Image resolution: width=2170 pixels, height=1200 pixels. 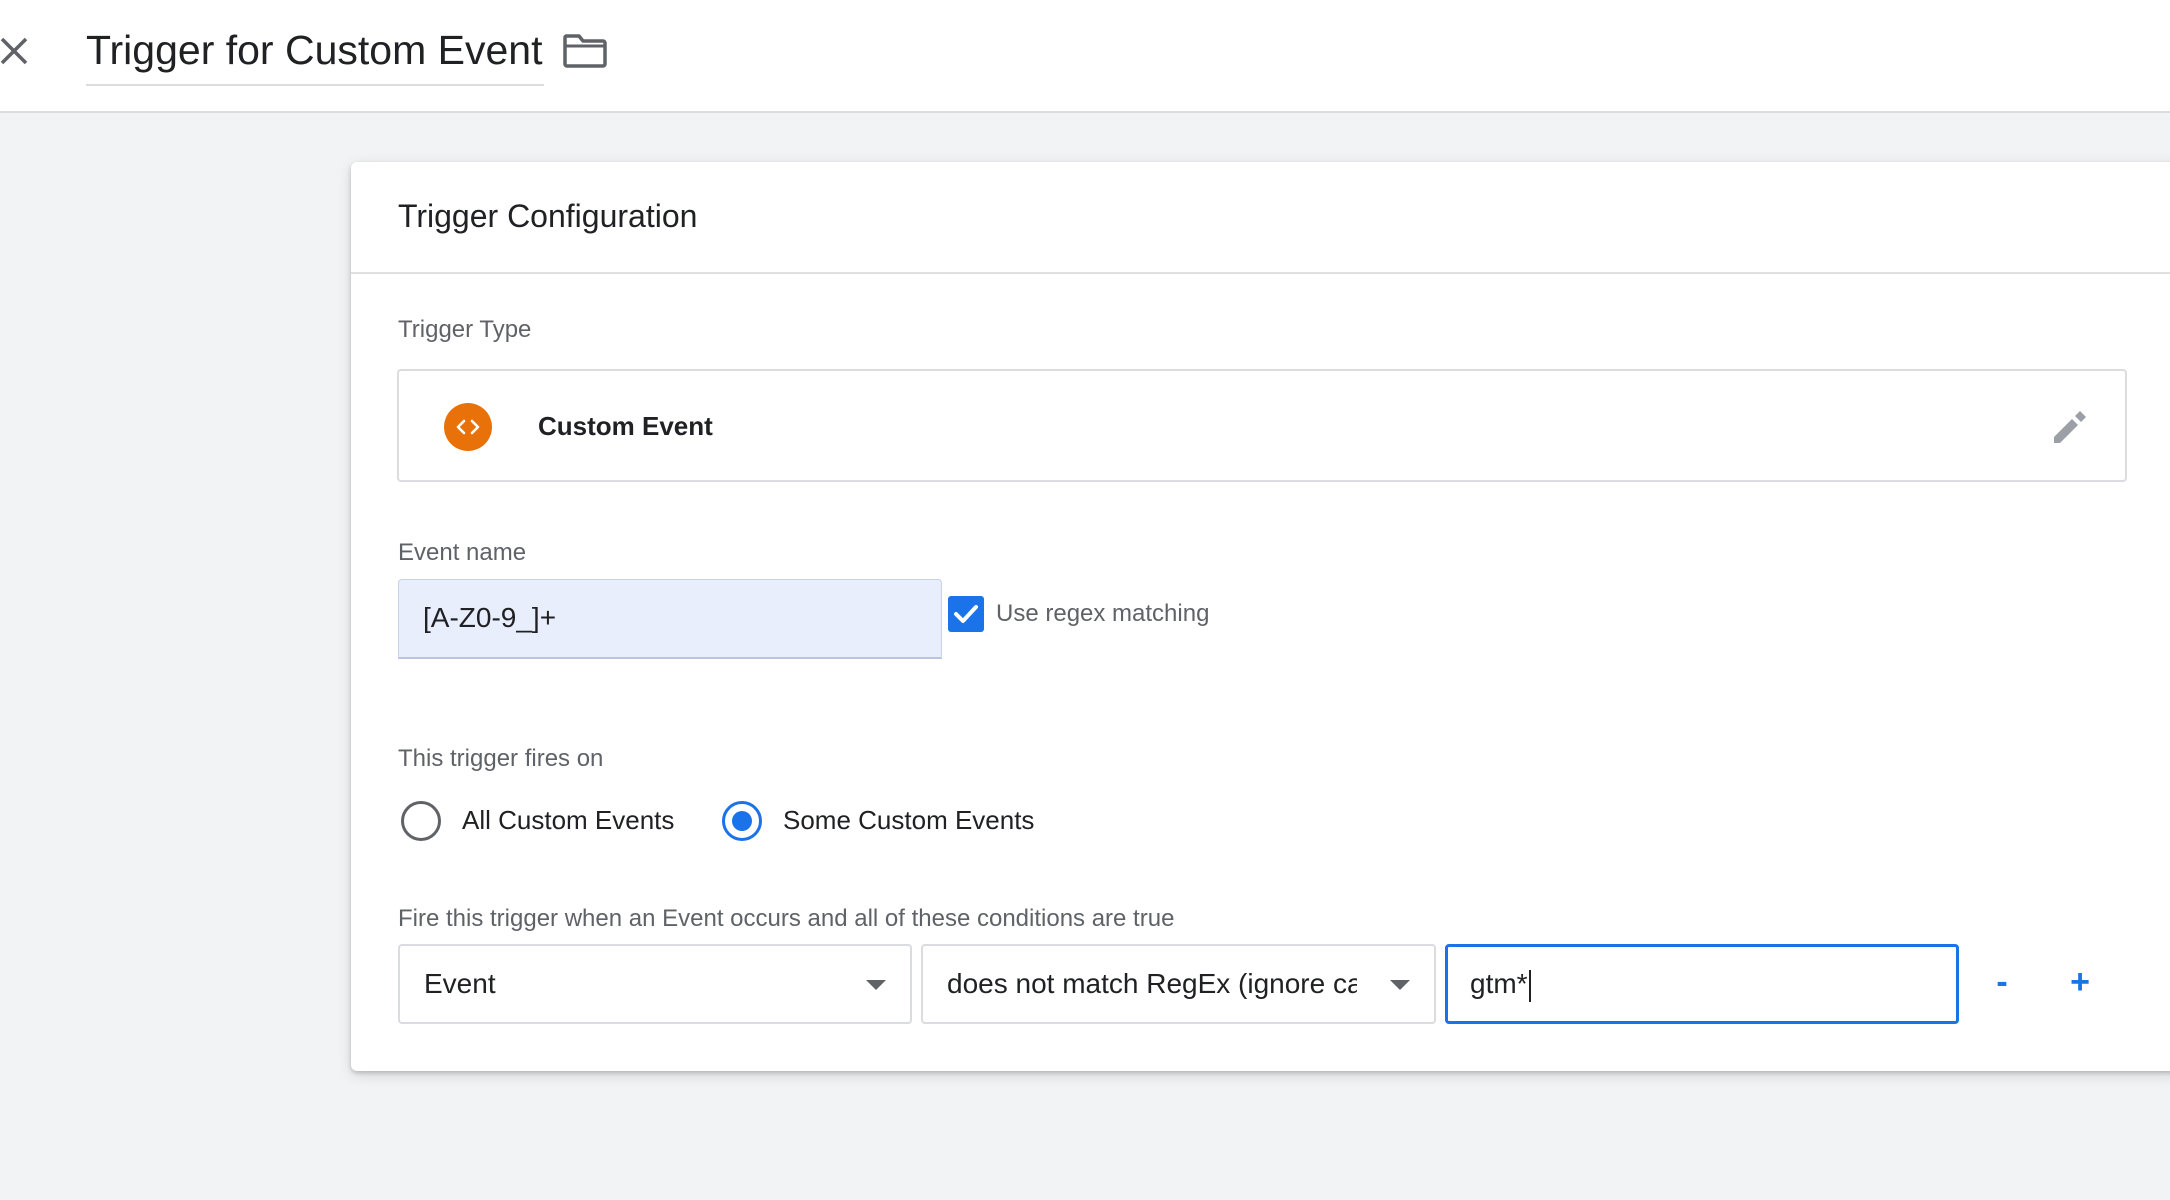 What do you see at coordinates (670, 619) in the screenshot?
I see `event-name-input: [A-Z0-9_]+` at bounding box center [670, 619].